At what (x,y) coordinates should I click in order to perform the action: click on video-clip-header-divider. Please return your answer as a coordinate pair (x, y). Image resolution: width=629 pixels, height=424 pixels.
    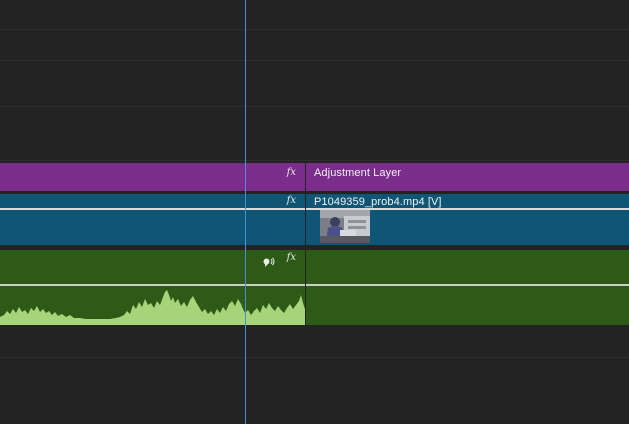
    Looking at the image, I should click on (152, 209).